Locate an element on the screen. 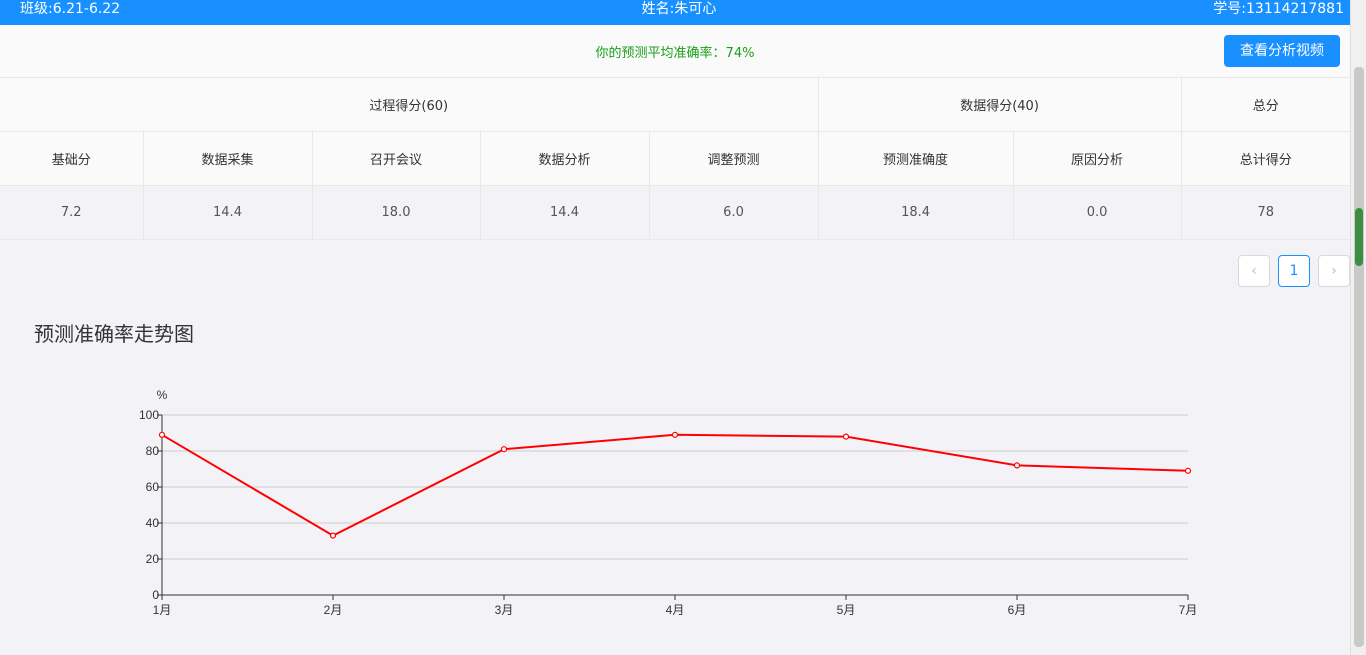 This screenshot has height=655, width=1366. top-info-bar: 班级:6.21-6.22 姓名:朱可心 学号:13114217881 is located at coordinates (675, 12).